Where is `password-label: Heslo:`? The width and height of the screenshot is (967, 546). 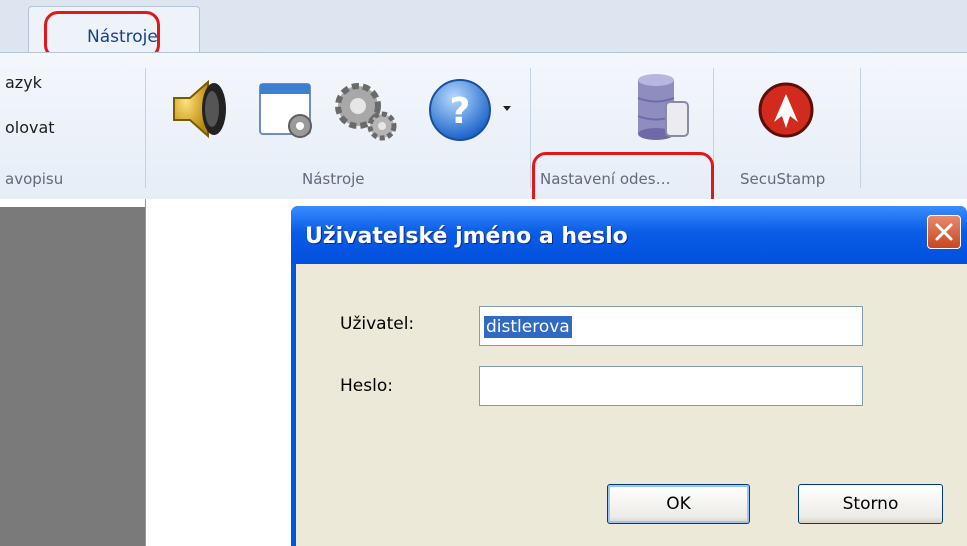
password-label: Heslo: is located at coordinates (366, 386).